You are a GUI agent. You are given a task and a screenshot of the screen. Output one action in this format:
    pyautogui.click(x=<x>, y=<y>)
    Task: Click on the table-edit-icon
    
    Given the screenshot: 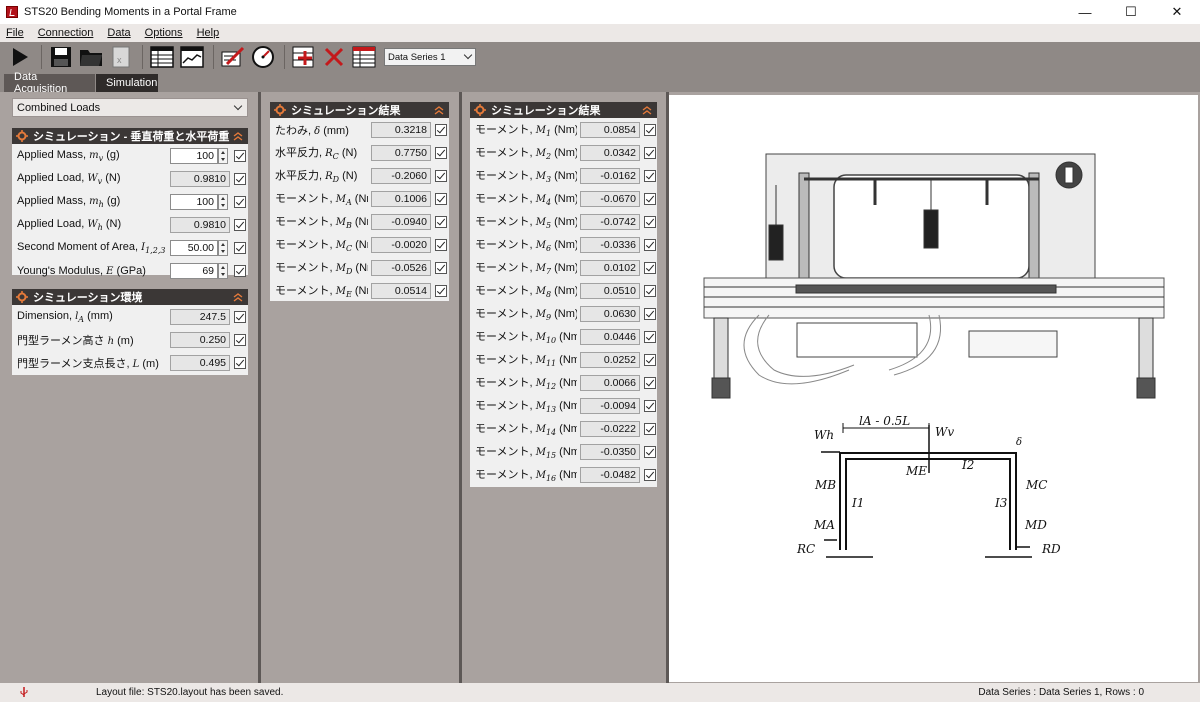 What is the action you would take?
    pyautogui.click(x=364, y=57)
    